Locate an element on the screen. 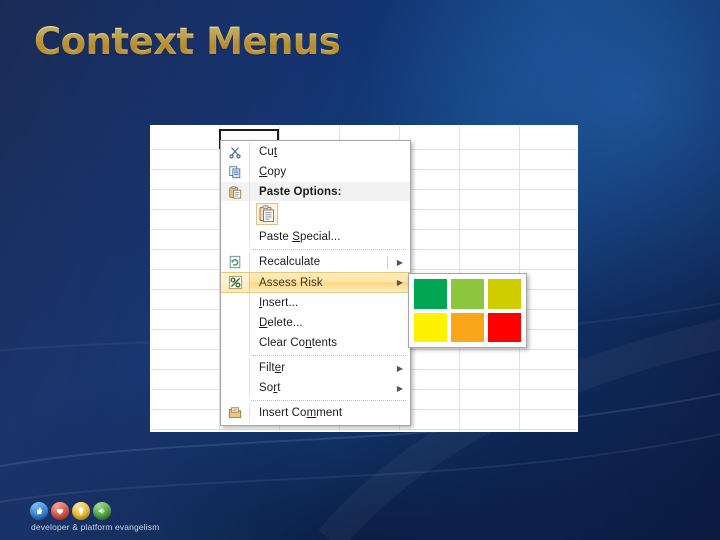 This screenshot has width=720, height=540. speaker-icon is located at coordinates (102, 511).